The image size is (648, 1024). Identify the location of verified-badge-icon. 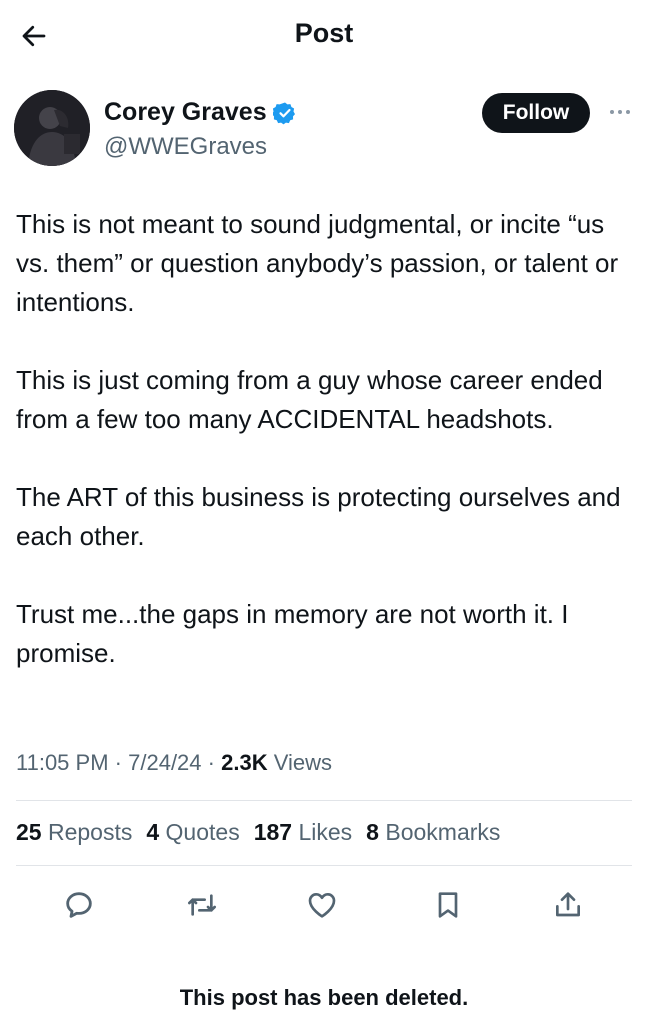
(283, 113).